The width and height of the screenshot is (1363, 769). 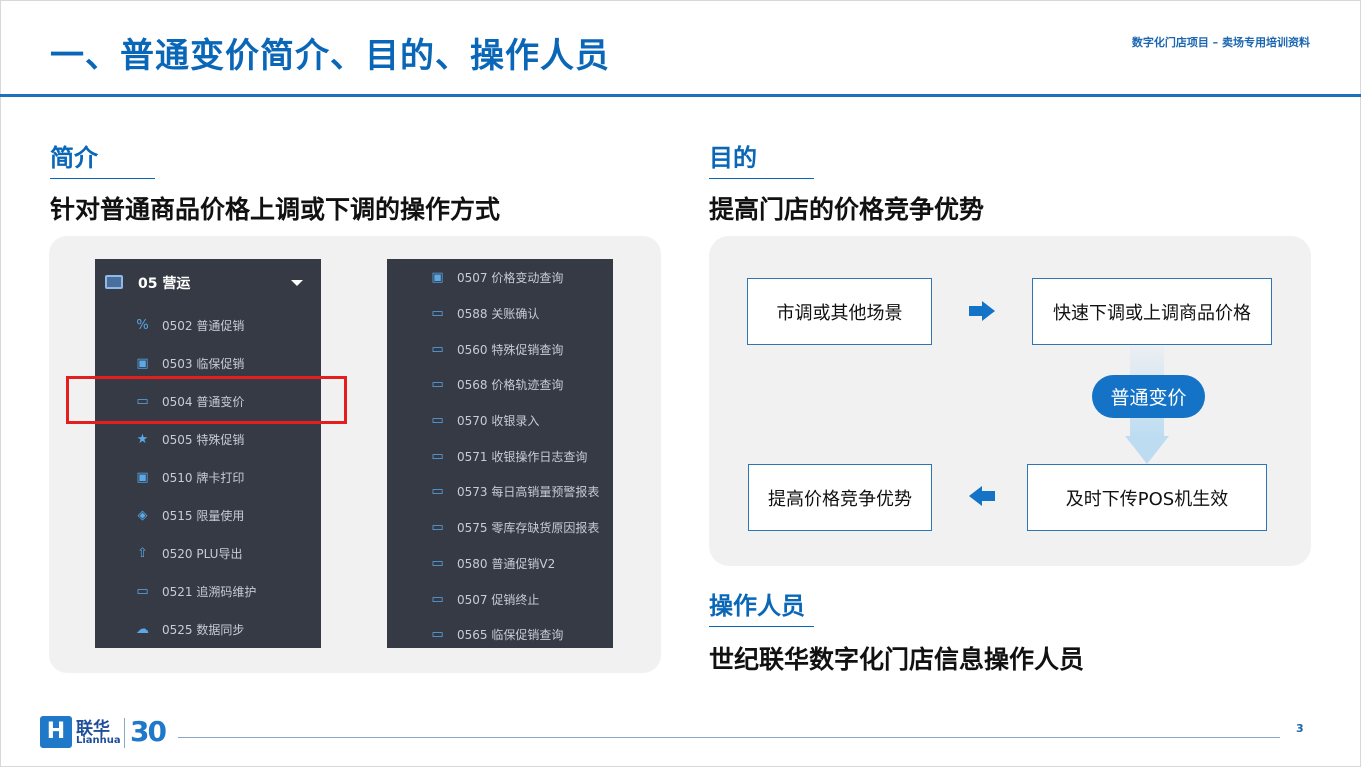 I want to click on menu-item-0502: % 0502 普通促销, so click(x=208, y=326).